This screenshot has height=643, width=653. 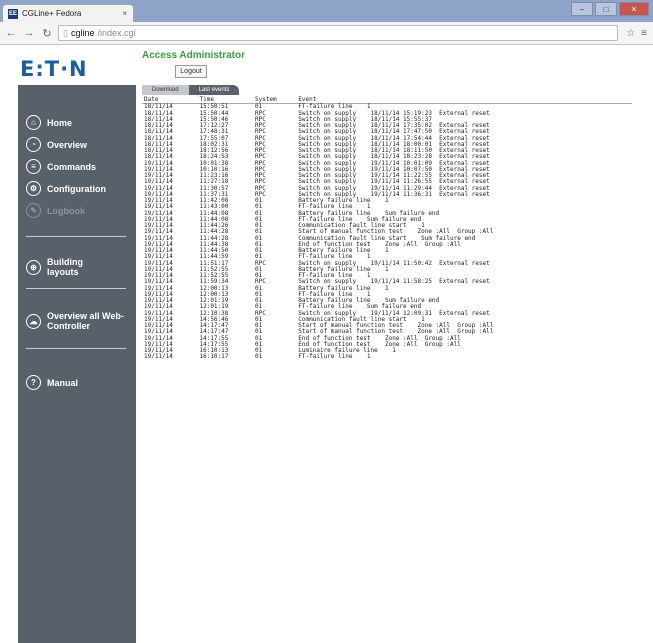 I want to click on tab-bar: EE CGLine+ Fedora × – □ ✕, so click(x=326, y=11).